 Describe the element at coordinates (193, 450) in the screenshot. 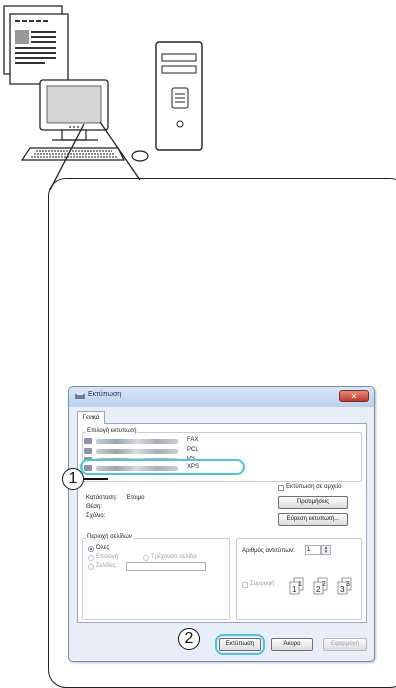

I see `printer-name: PCL` at that location.